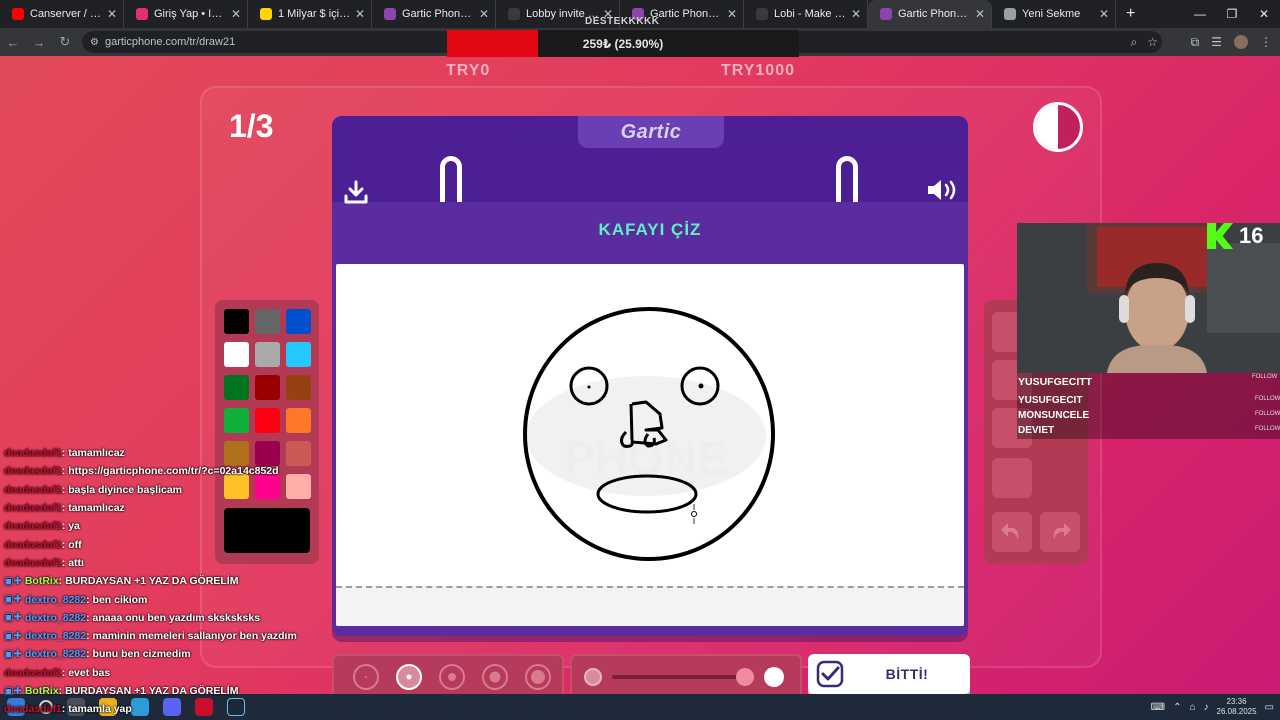 The height and width of the screenshot is (720, 1280). What do you see at coordinates (1267, 414) in the screenshot?
I see `follow-tag: FOLLOW` at bounding box center [1267, 414].